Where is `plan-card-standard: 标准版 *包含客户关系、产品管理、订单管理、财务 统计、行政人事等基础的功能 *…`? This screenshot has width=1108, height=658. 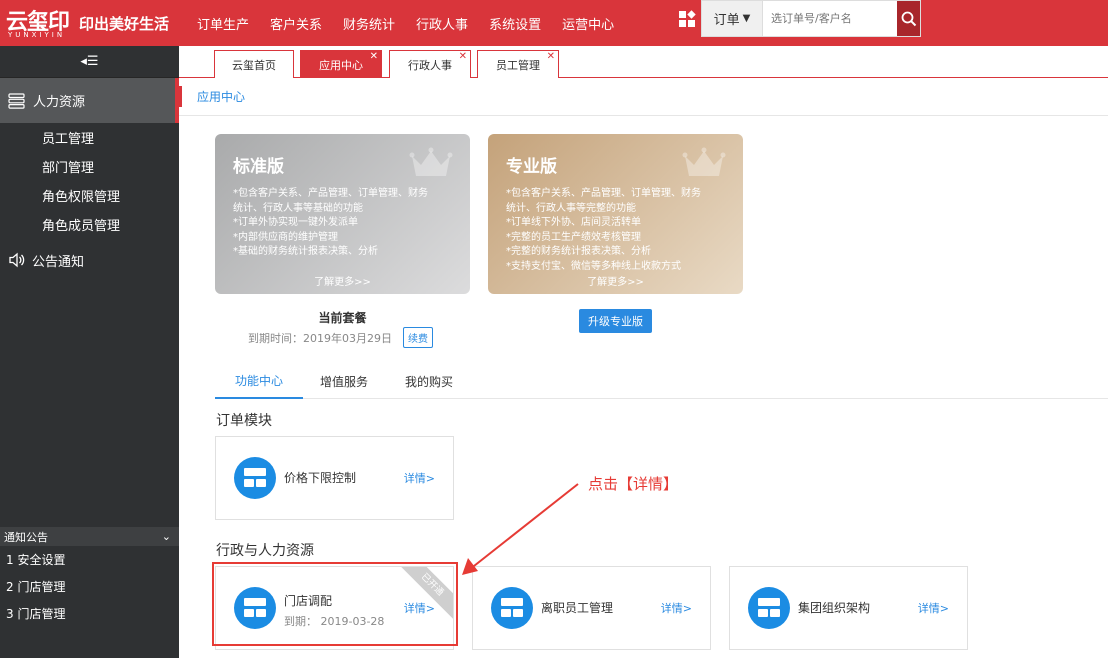
plan-card-standard: 标准版 *包含客户关系、产品管理、订单管理、财务 统计、行政人事等基础的功能 *… is located at coordinates (342, 214).